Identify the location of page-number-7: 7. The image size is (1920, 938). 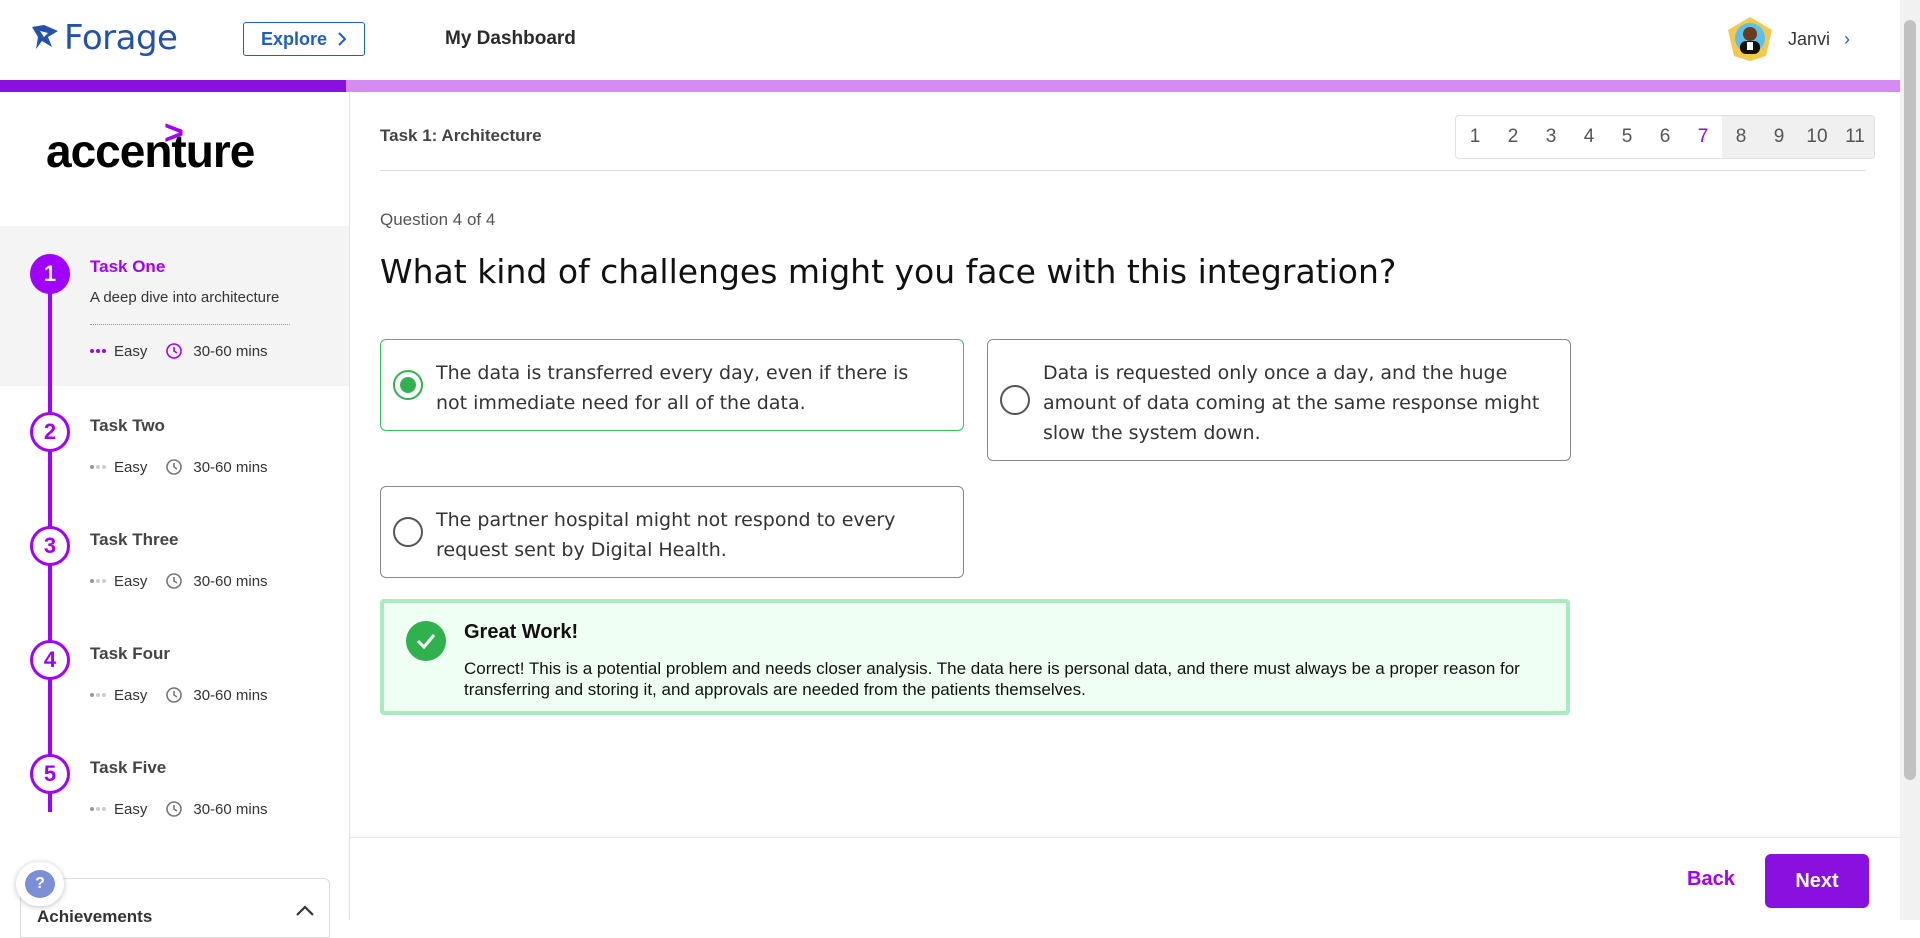
(1703, 137).